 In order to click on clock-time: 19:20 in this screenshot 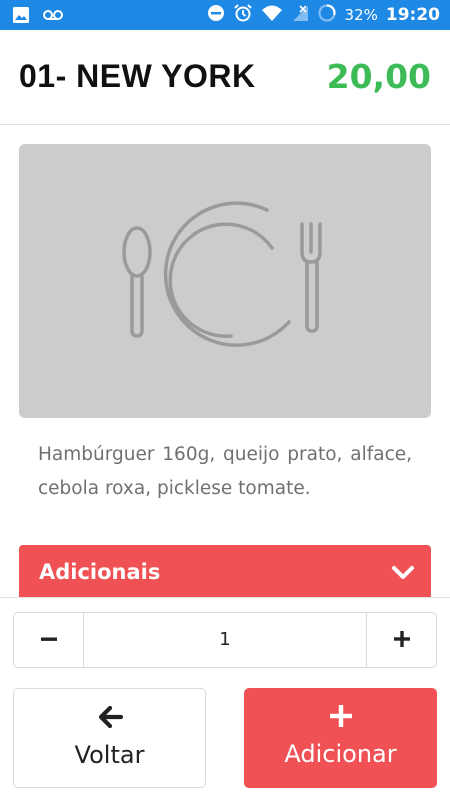, I will do `click(412, 15)`.